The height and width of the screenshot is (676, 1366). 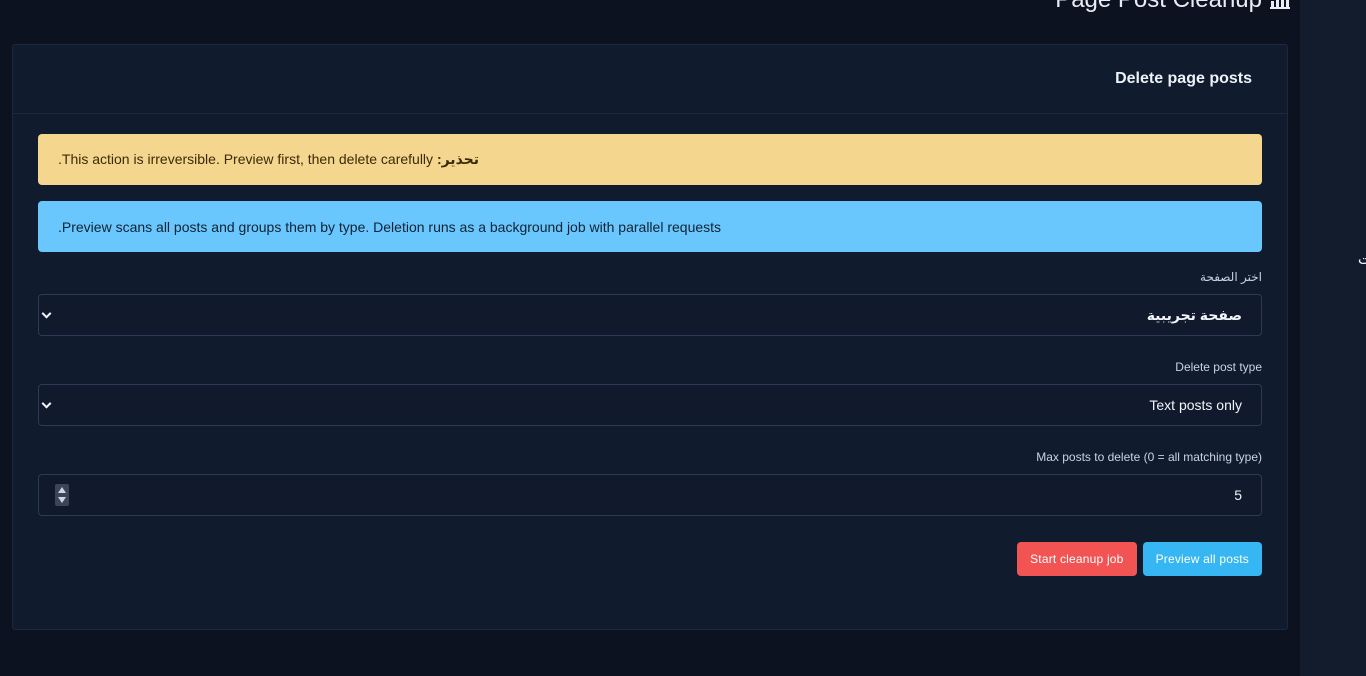 What do you see at coordinates (650, 79) in the screenshot?
I see `card-header: Delete page posts` at bounding box center [650, 79].